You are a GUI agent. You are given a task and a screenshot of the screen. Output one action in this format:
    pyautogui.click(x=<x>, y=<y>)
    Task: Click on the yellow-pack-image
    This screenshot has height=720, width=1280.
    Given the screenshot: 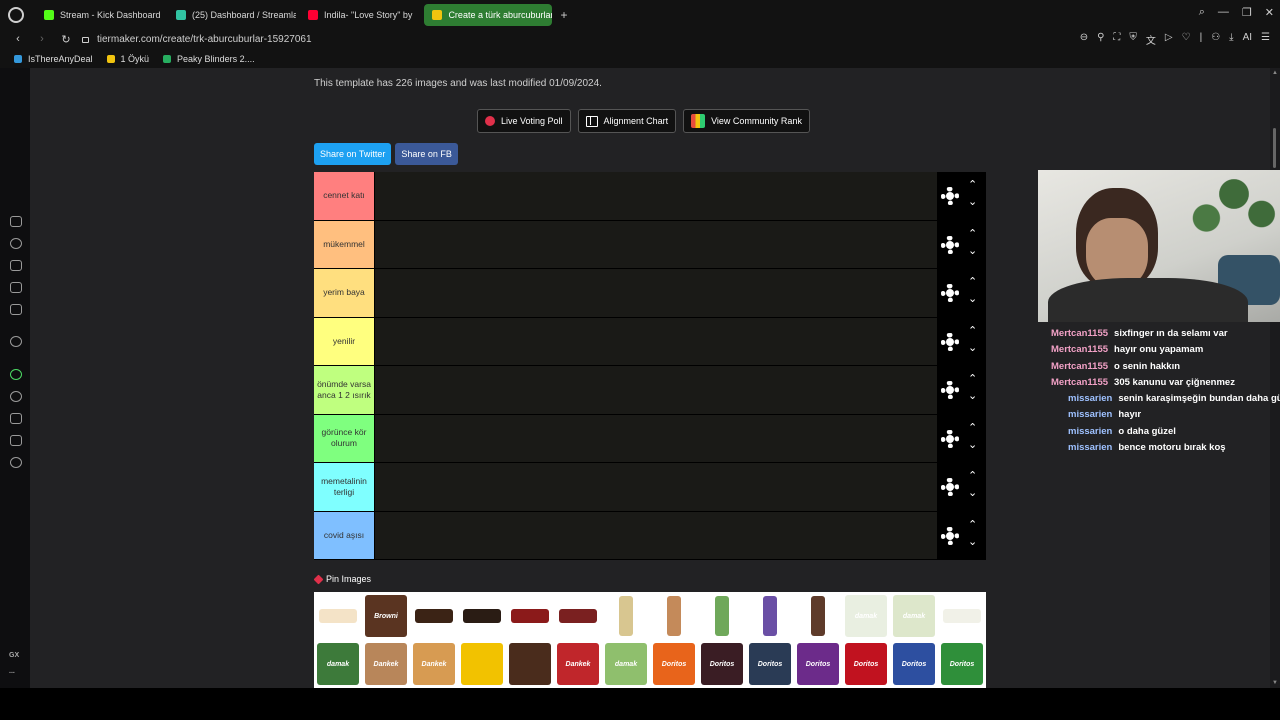 What is the action you would take?
    pyautogui.click(x=482, y=664)
    